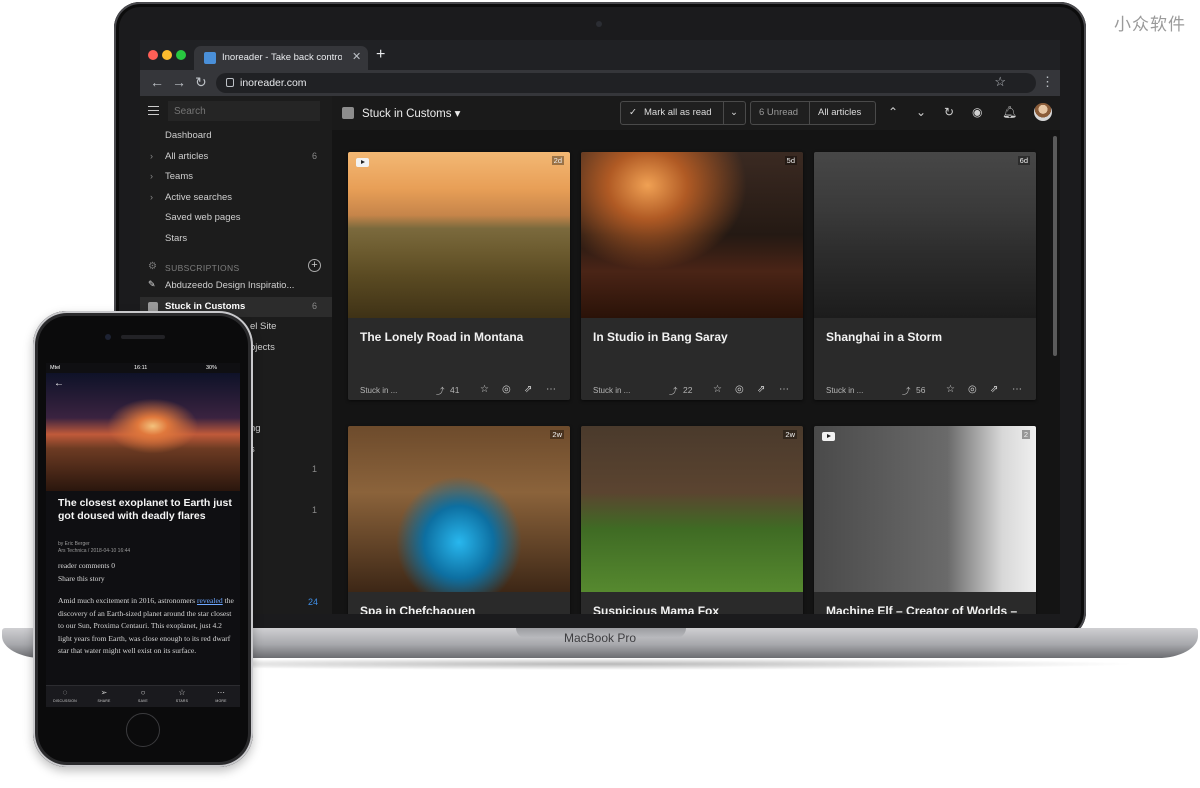  I want to click on laptop-camera, so click(599, 24).